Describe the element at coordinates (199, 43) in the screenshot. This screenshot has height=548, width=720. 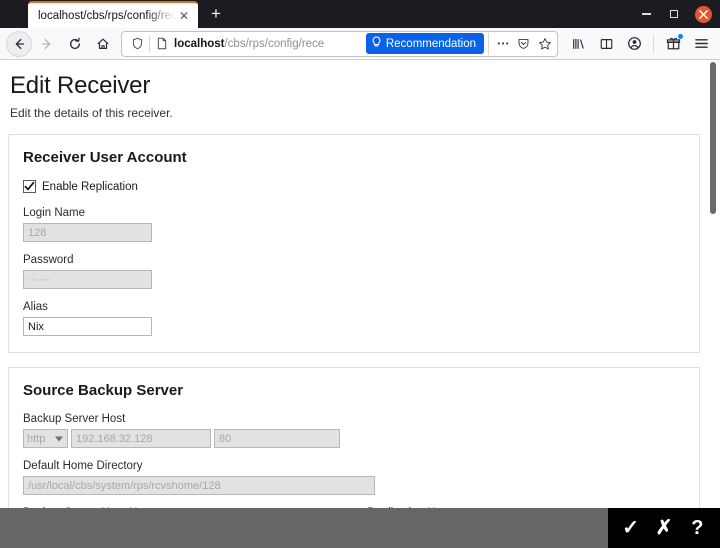
I see `url-host: localhost` at that location.